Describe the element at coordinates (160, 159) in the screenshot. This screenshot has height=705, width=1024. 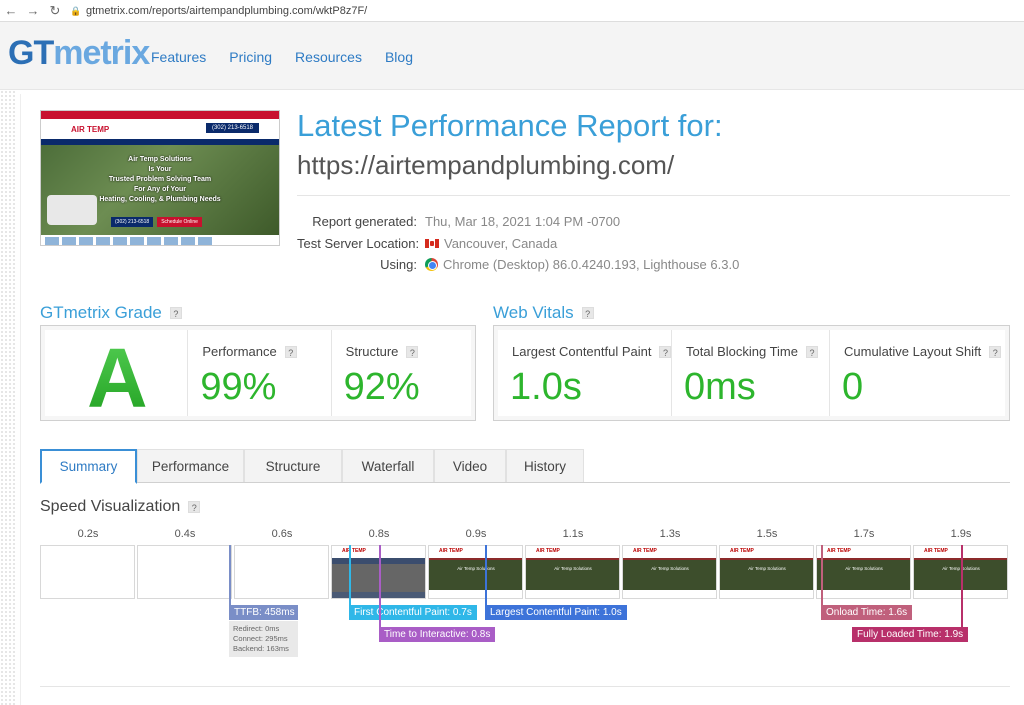
I see `thumb-hero-line: Air Temp Solutions` at that location.